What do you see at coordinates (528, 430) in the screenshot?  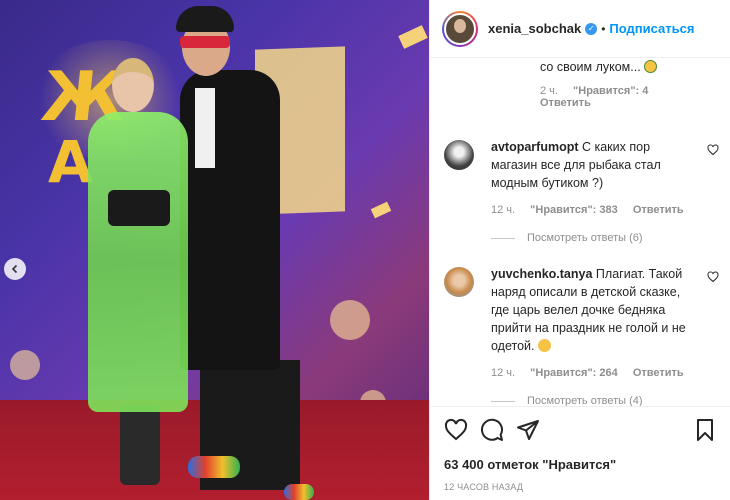 I see `share-paper-plane-icon` at bounding box center [528, 430].